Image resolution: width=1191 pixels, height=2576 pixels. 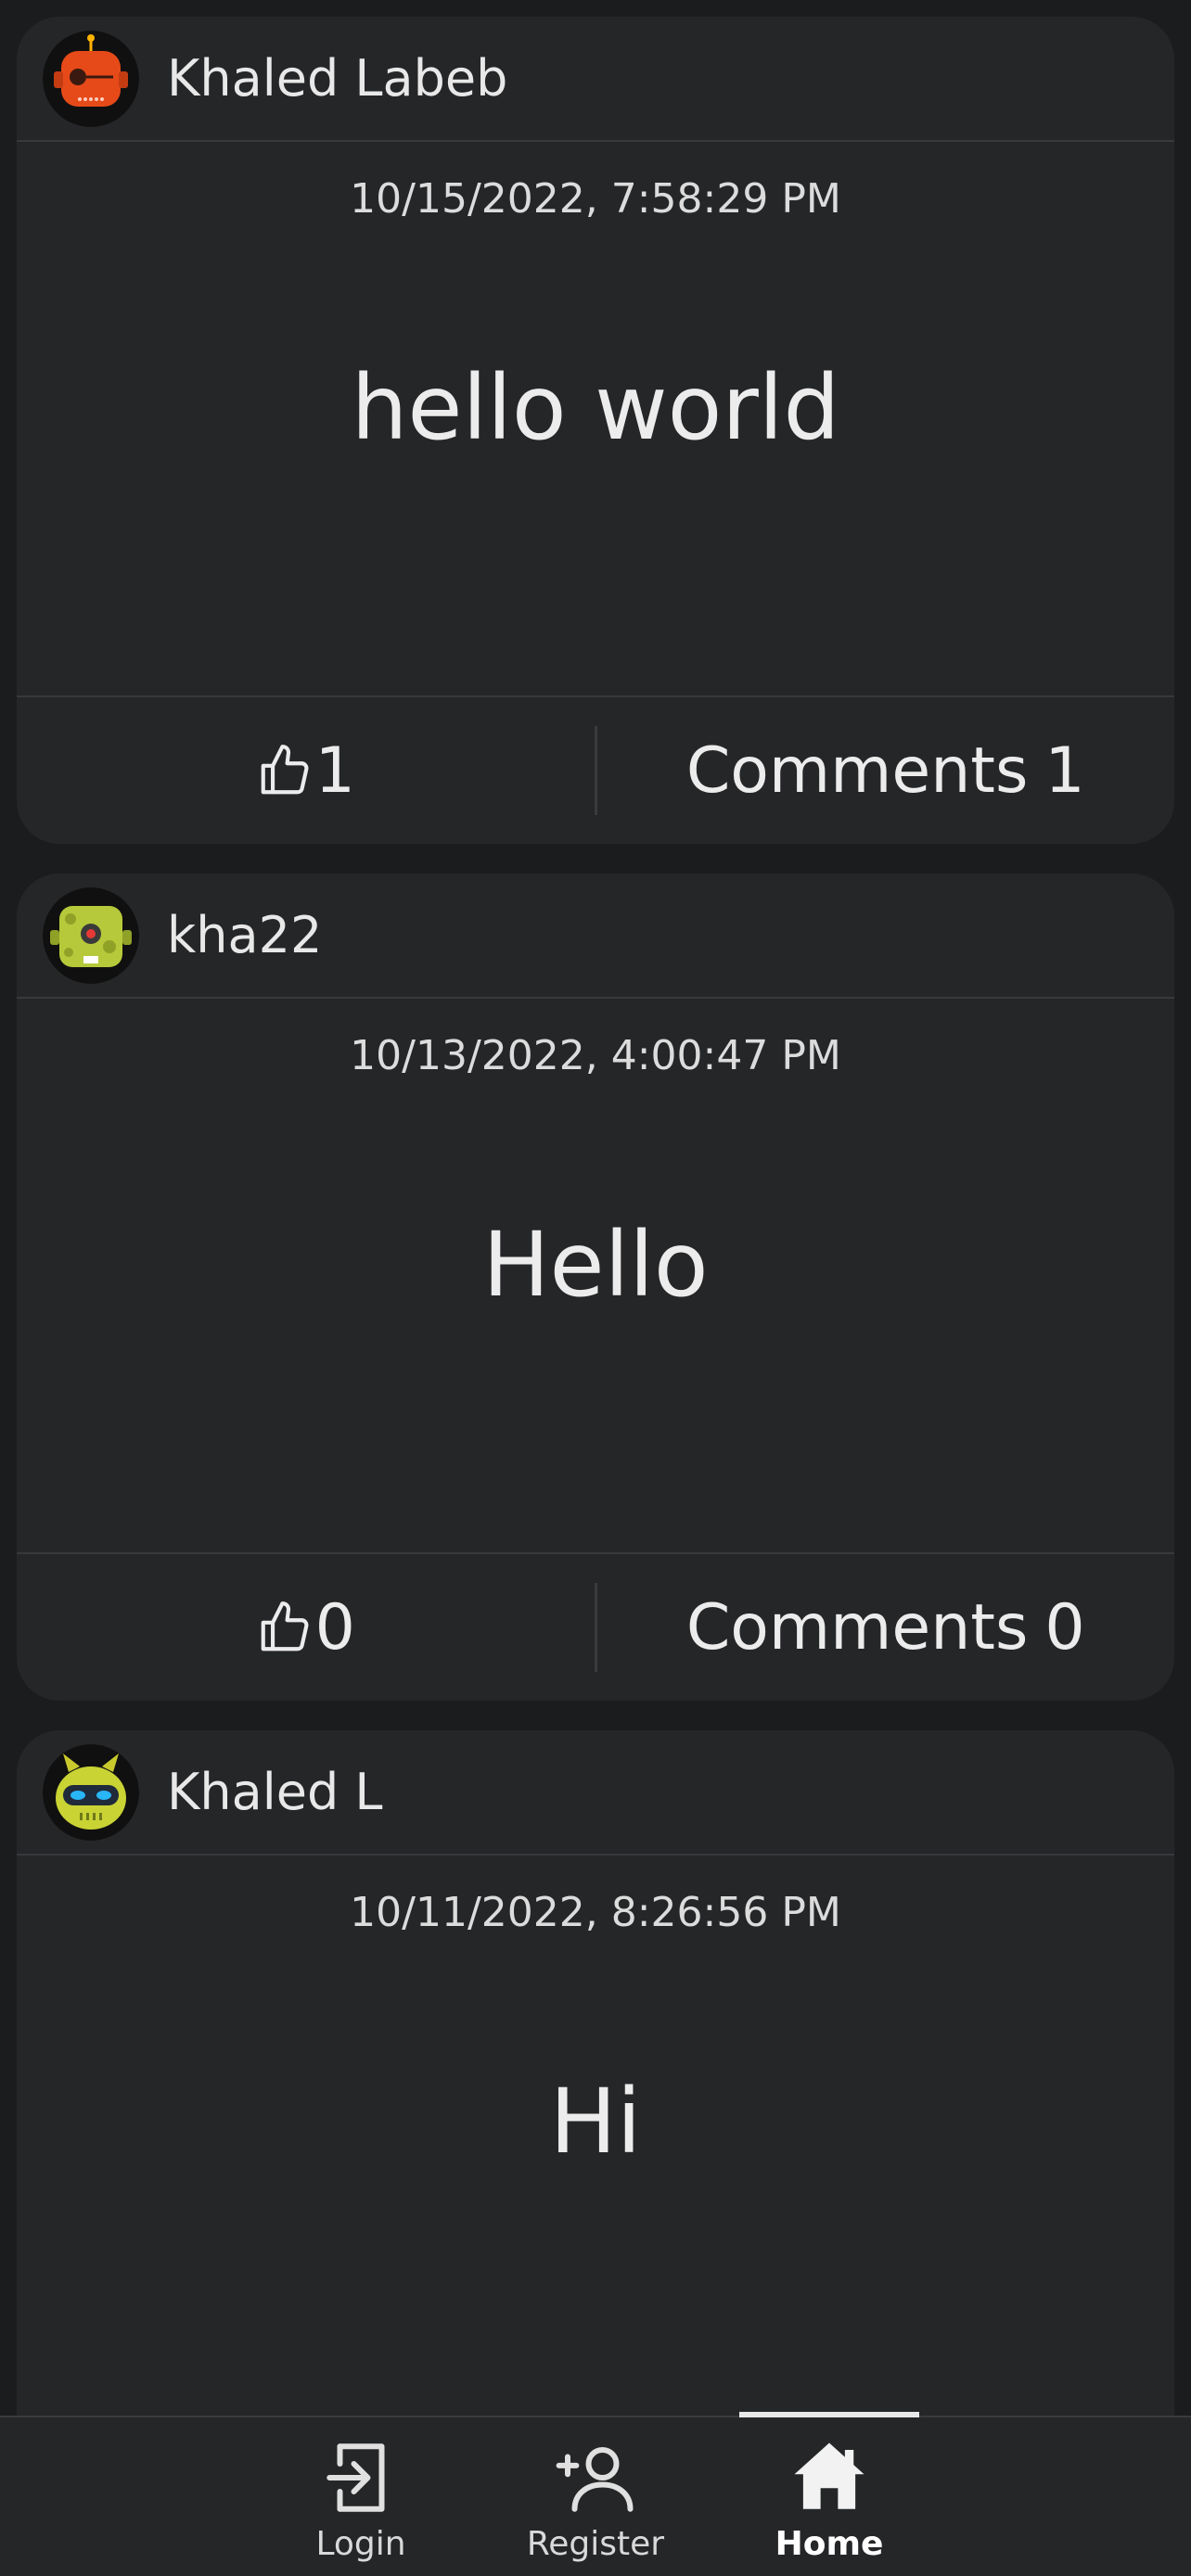 I want to click on post-timestamp: 10/13/2022, 4:00:47 PM, so click(x=595, y=1056).